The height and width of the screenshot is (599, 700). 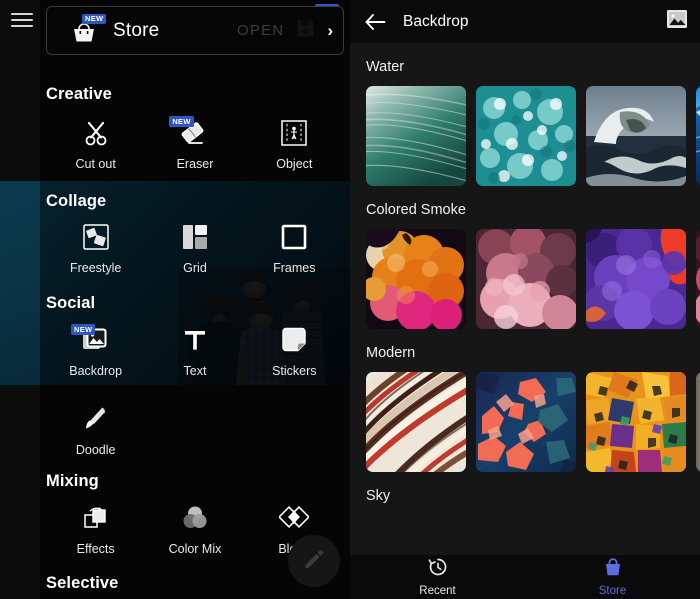 I want to click on eraser-new-badge: NEW, so click(x=181, y=121).